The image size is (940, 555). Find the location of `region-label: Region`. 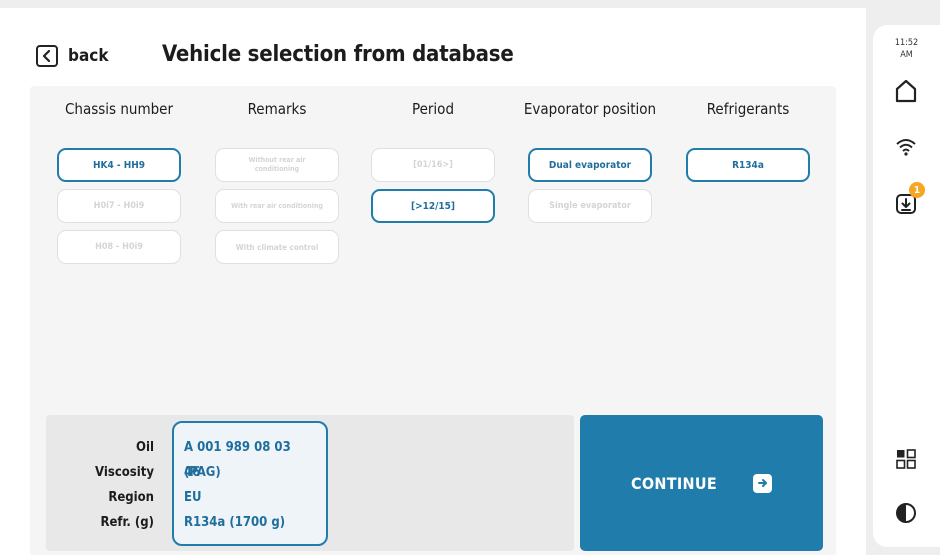

region-label: Region is located at coordinates (131, 497).